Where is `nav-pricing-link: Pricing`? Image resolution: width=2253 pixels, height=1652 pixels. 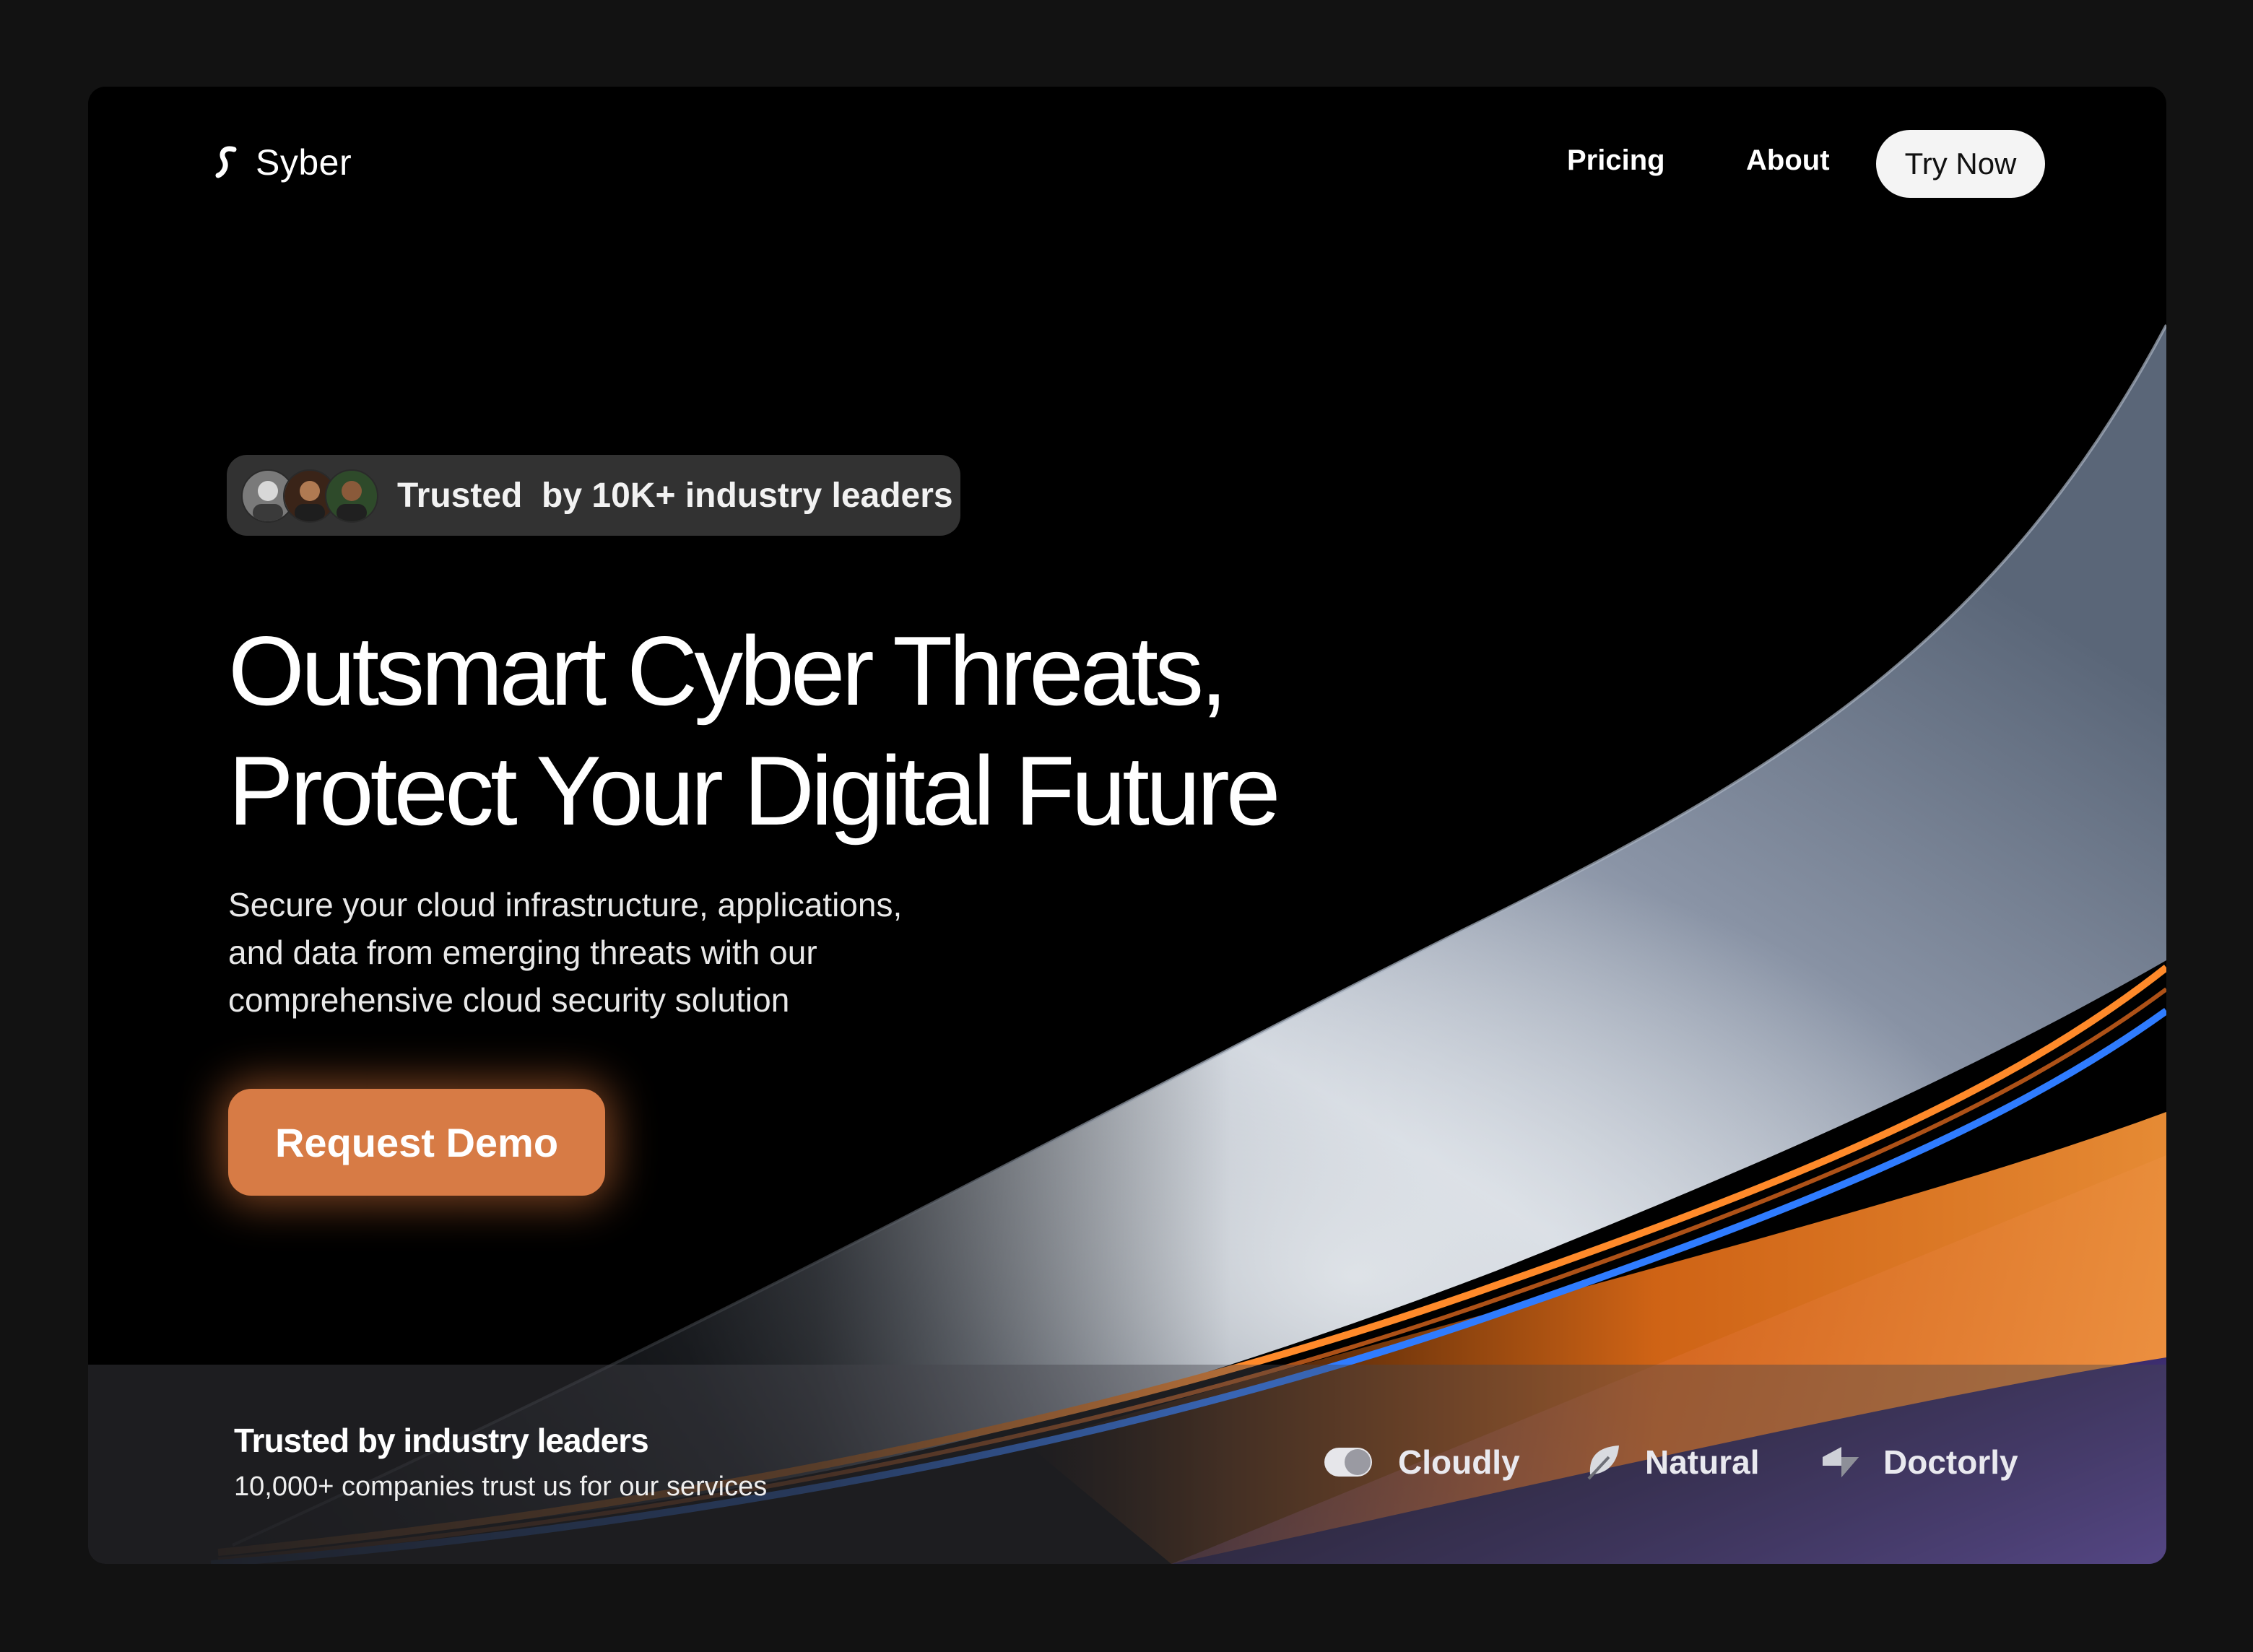 nav-pricing-link: Pricing is located at coordinates (1616, 160).